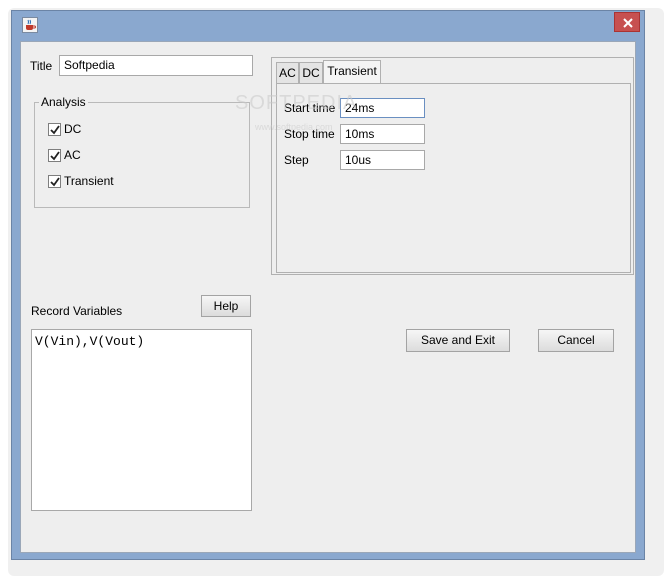 Image resolution: width=672 pixels, height=582 pixels. What do you see at coordinates (382, 160) in the screenshot?
I see `step-input: 10us` at bounding box center [382, 160].